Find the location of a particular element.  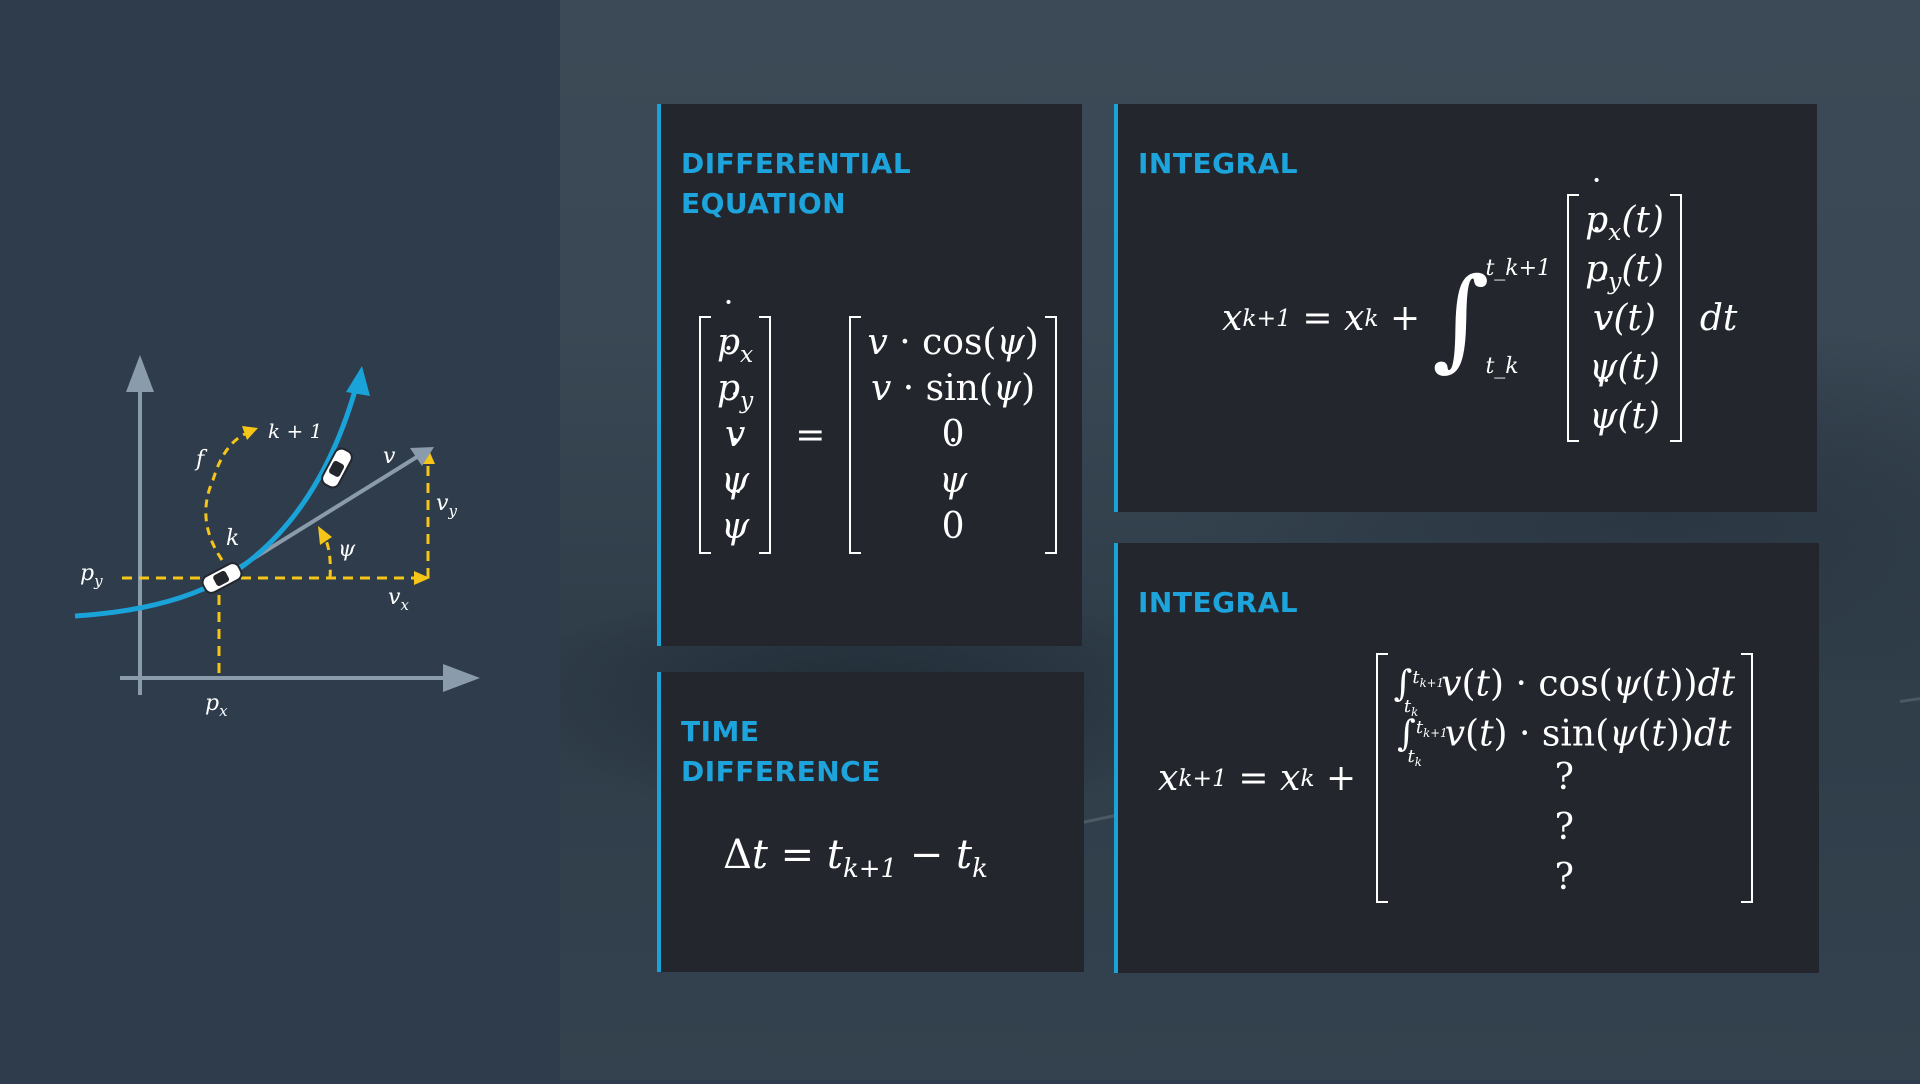

panel-title: DIFFERENTIAL EQUATION is located at coordinates (796, 183).